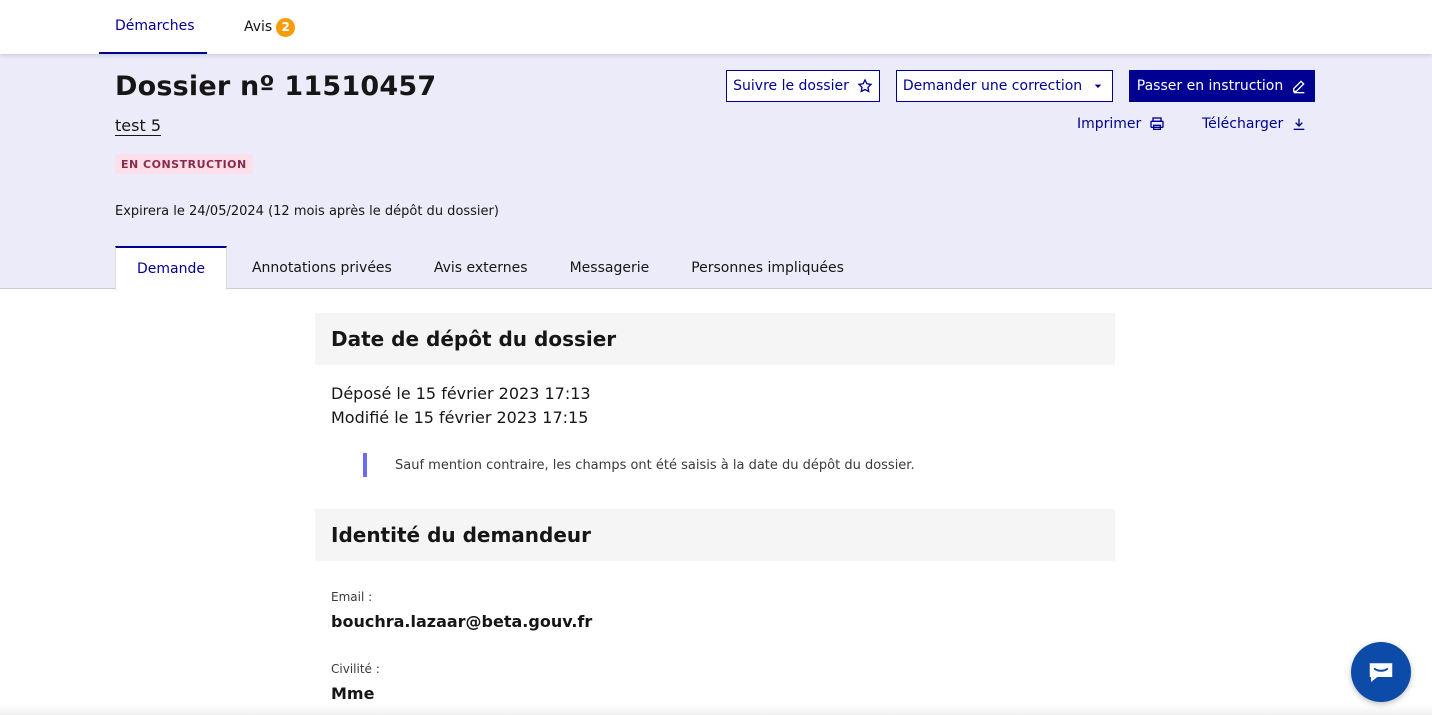  I want to click on download-link: Télécharger, so click(1254, 124).